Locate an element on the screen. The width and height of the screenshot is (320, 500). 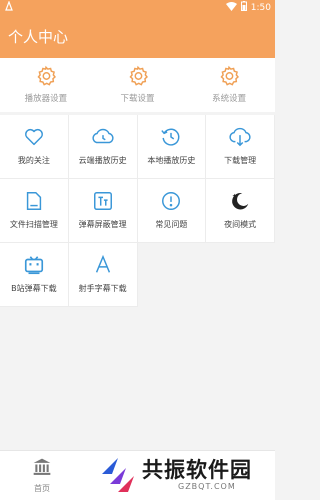
tv-icon is located at coordinates (34, 265).